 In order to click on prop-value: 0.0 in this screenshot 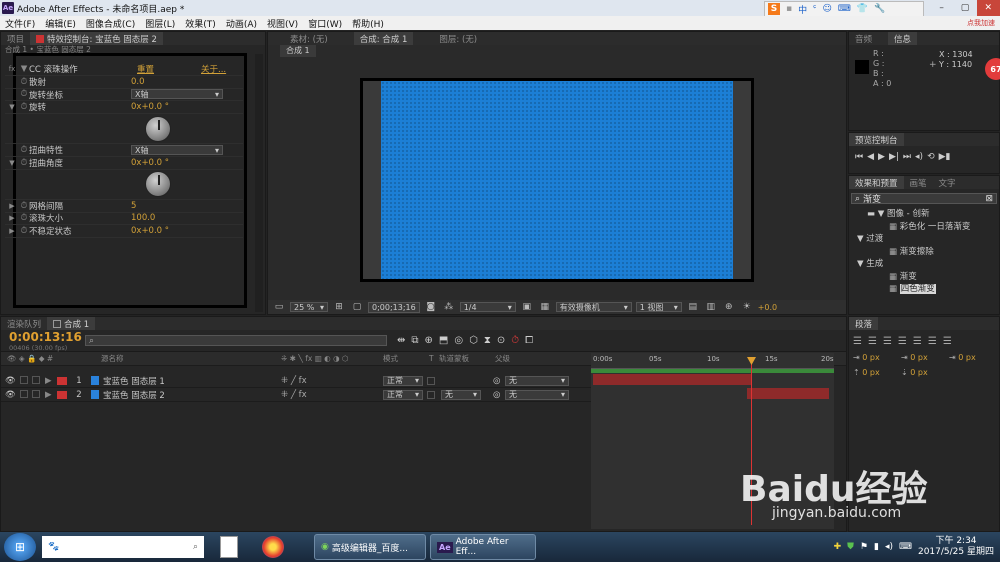, I will do `click(138, 82)`.